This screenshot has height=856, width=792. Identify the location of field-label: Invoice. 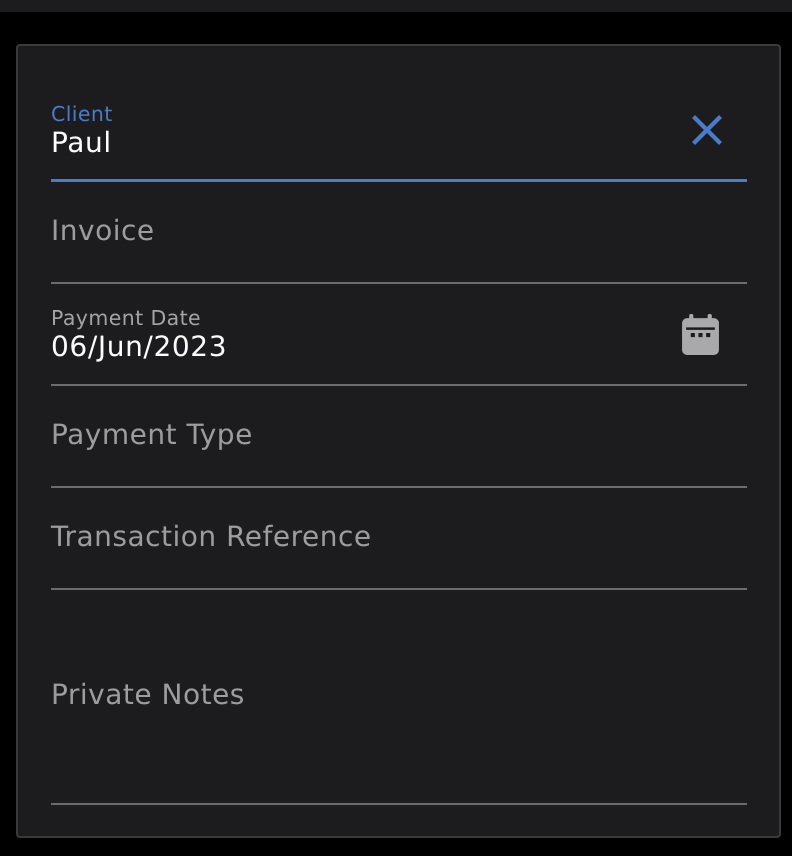
(103, 231).